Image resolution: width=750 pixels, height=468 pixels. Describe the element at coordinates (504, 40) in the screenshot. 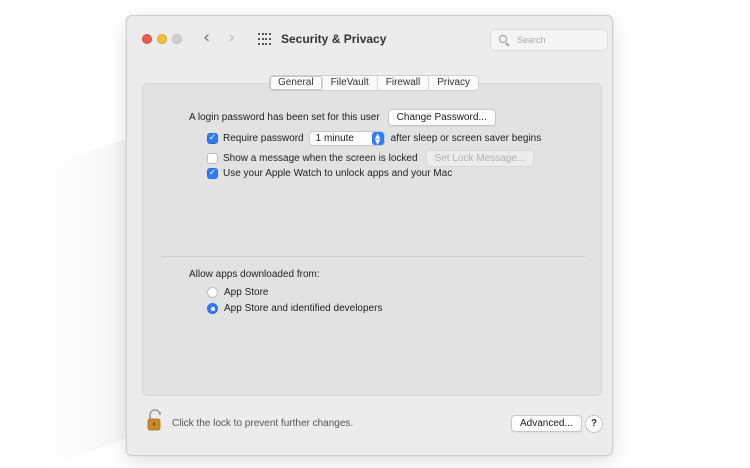

I see `search-icon` at that location.